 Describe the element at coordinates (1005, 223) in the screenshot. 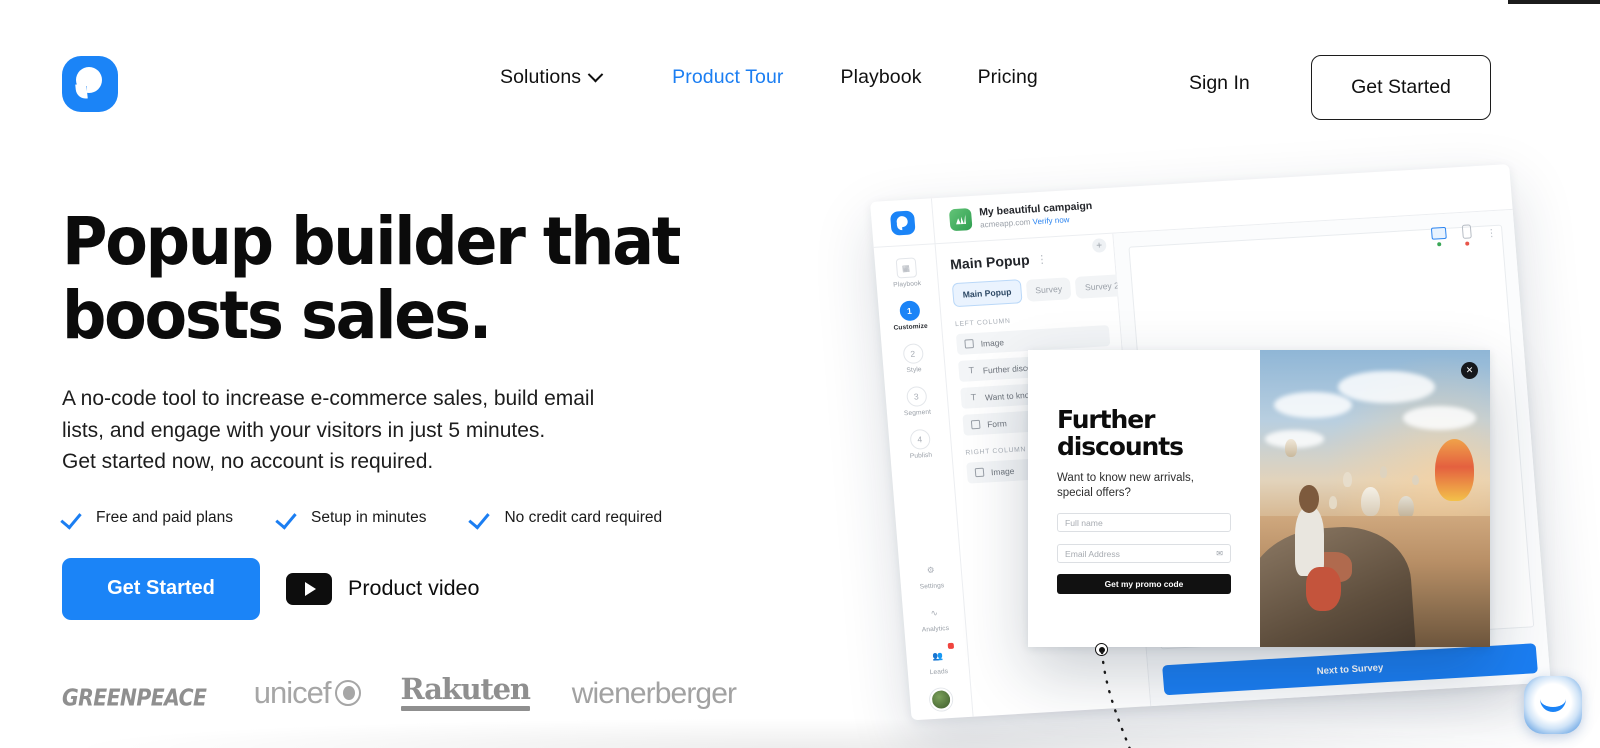

I see `campaign-domain: acmeapp.com` at that location.